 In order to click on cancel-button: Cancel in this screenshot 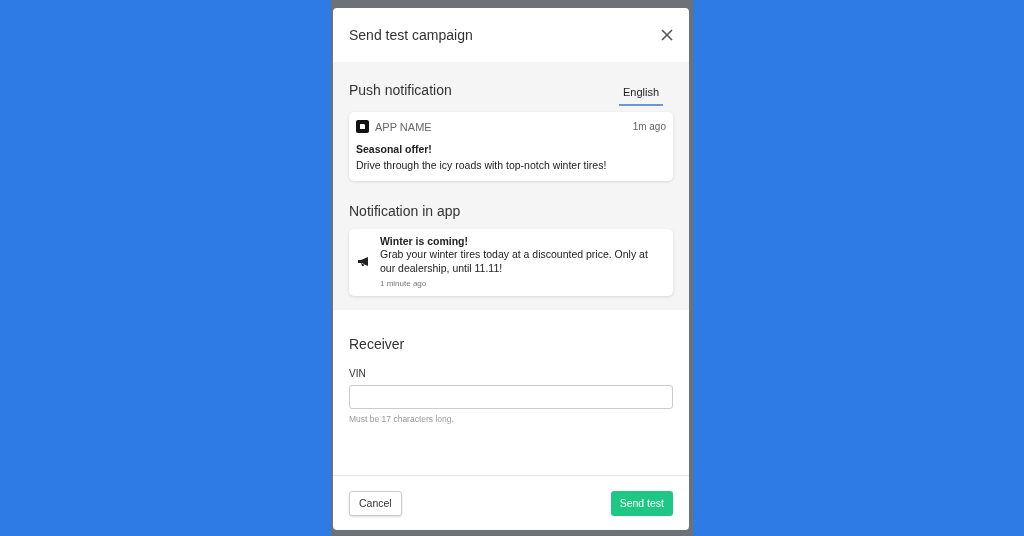, I will do `click(375, 503)`.